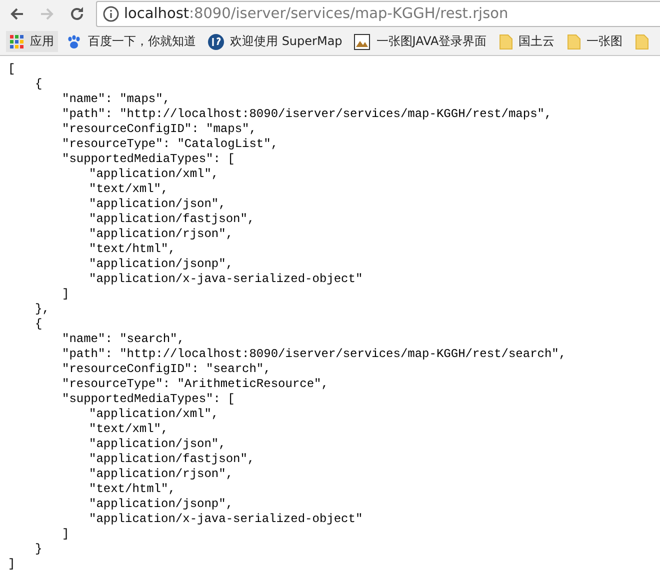 The image size is (660, 586). What do you see at coordinates (307, 114) in the screenshot?
I see `code-line: "path": "http://localhost:8090/iserver/services/map-KGGH/rest/maps",` at bounding box center [307, 114].